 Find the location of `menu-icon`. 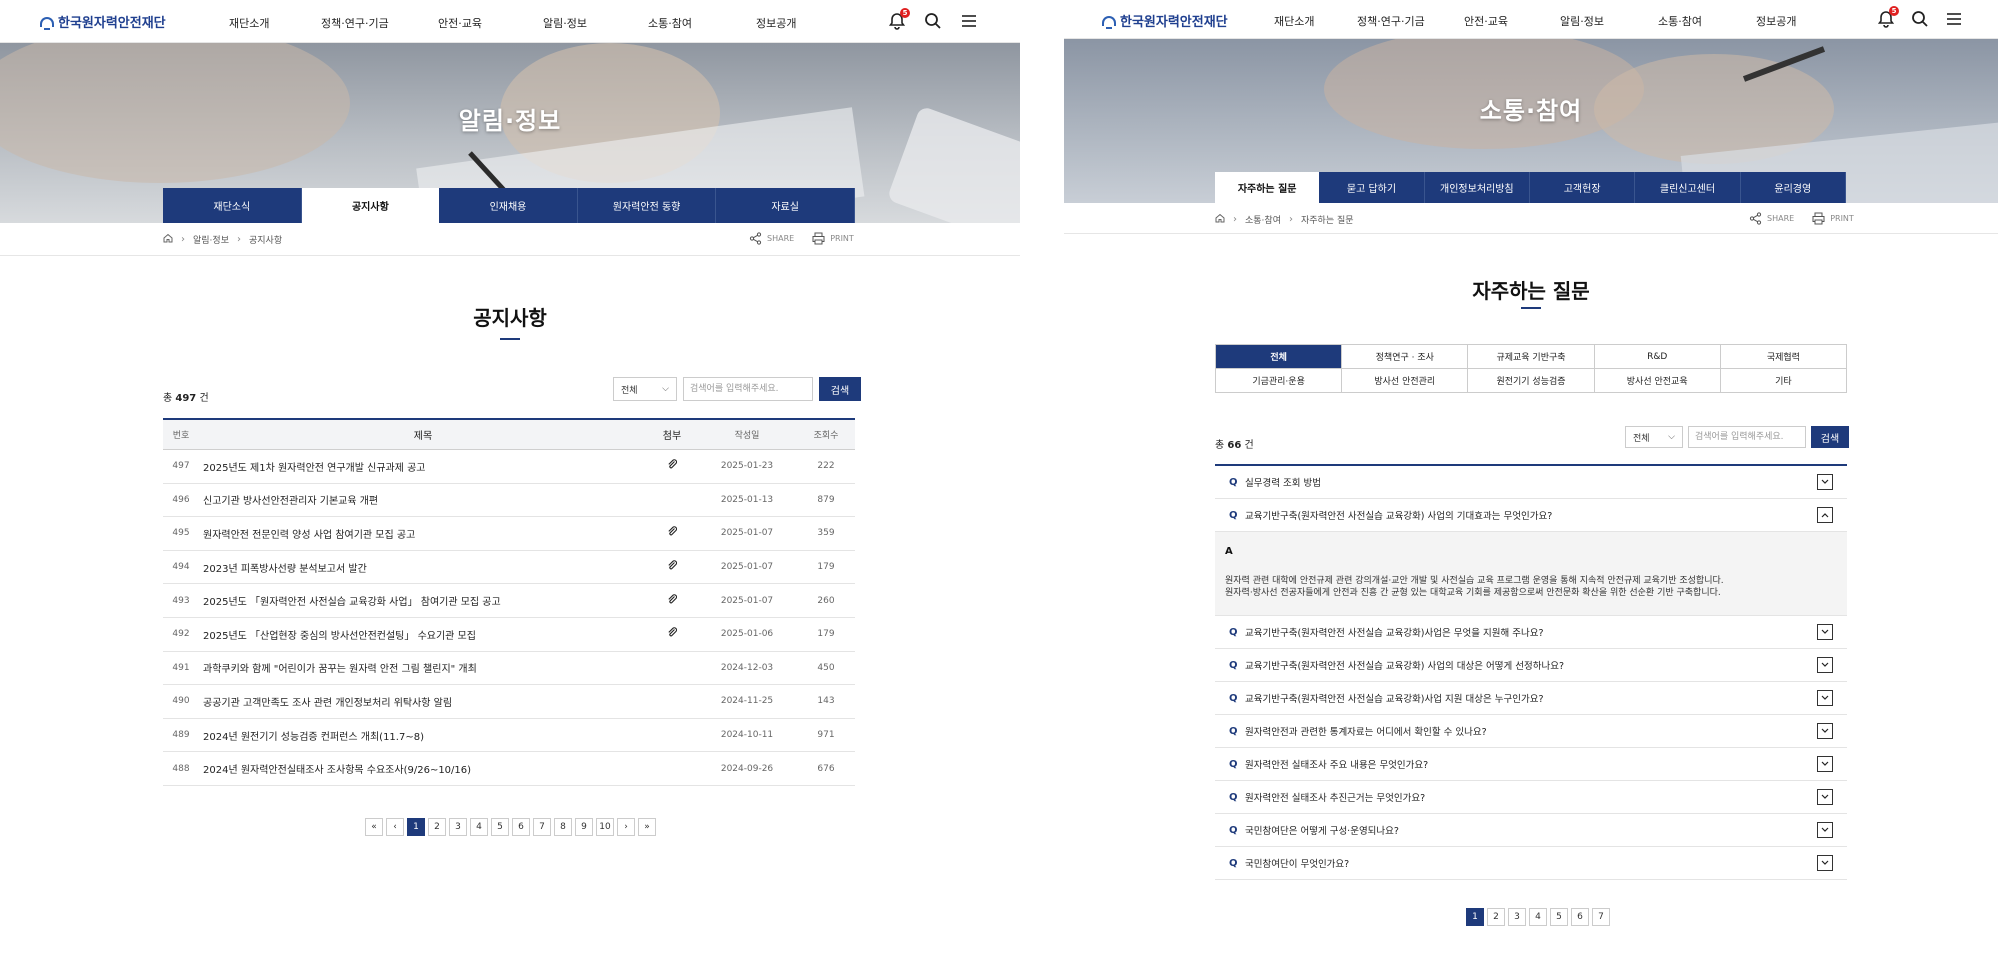

menu-icon is located at coordinates (1954, 19).